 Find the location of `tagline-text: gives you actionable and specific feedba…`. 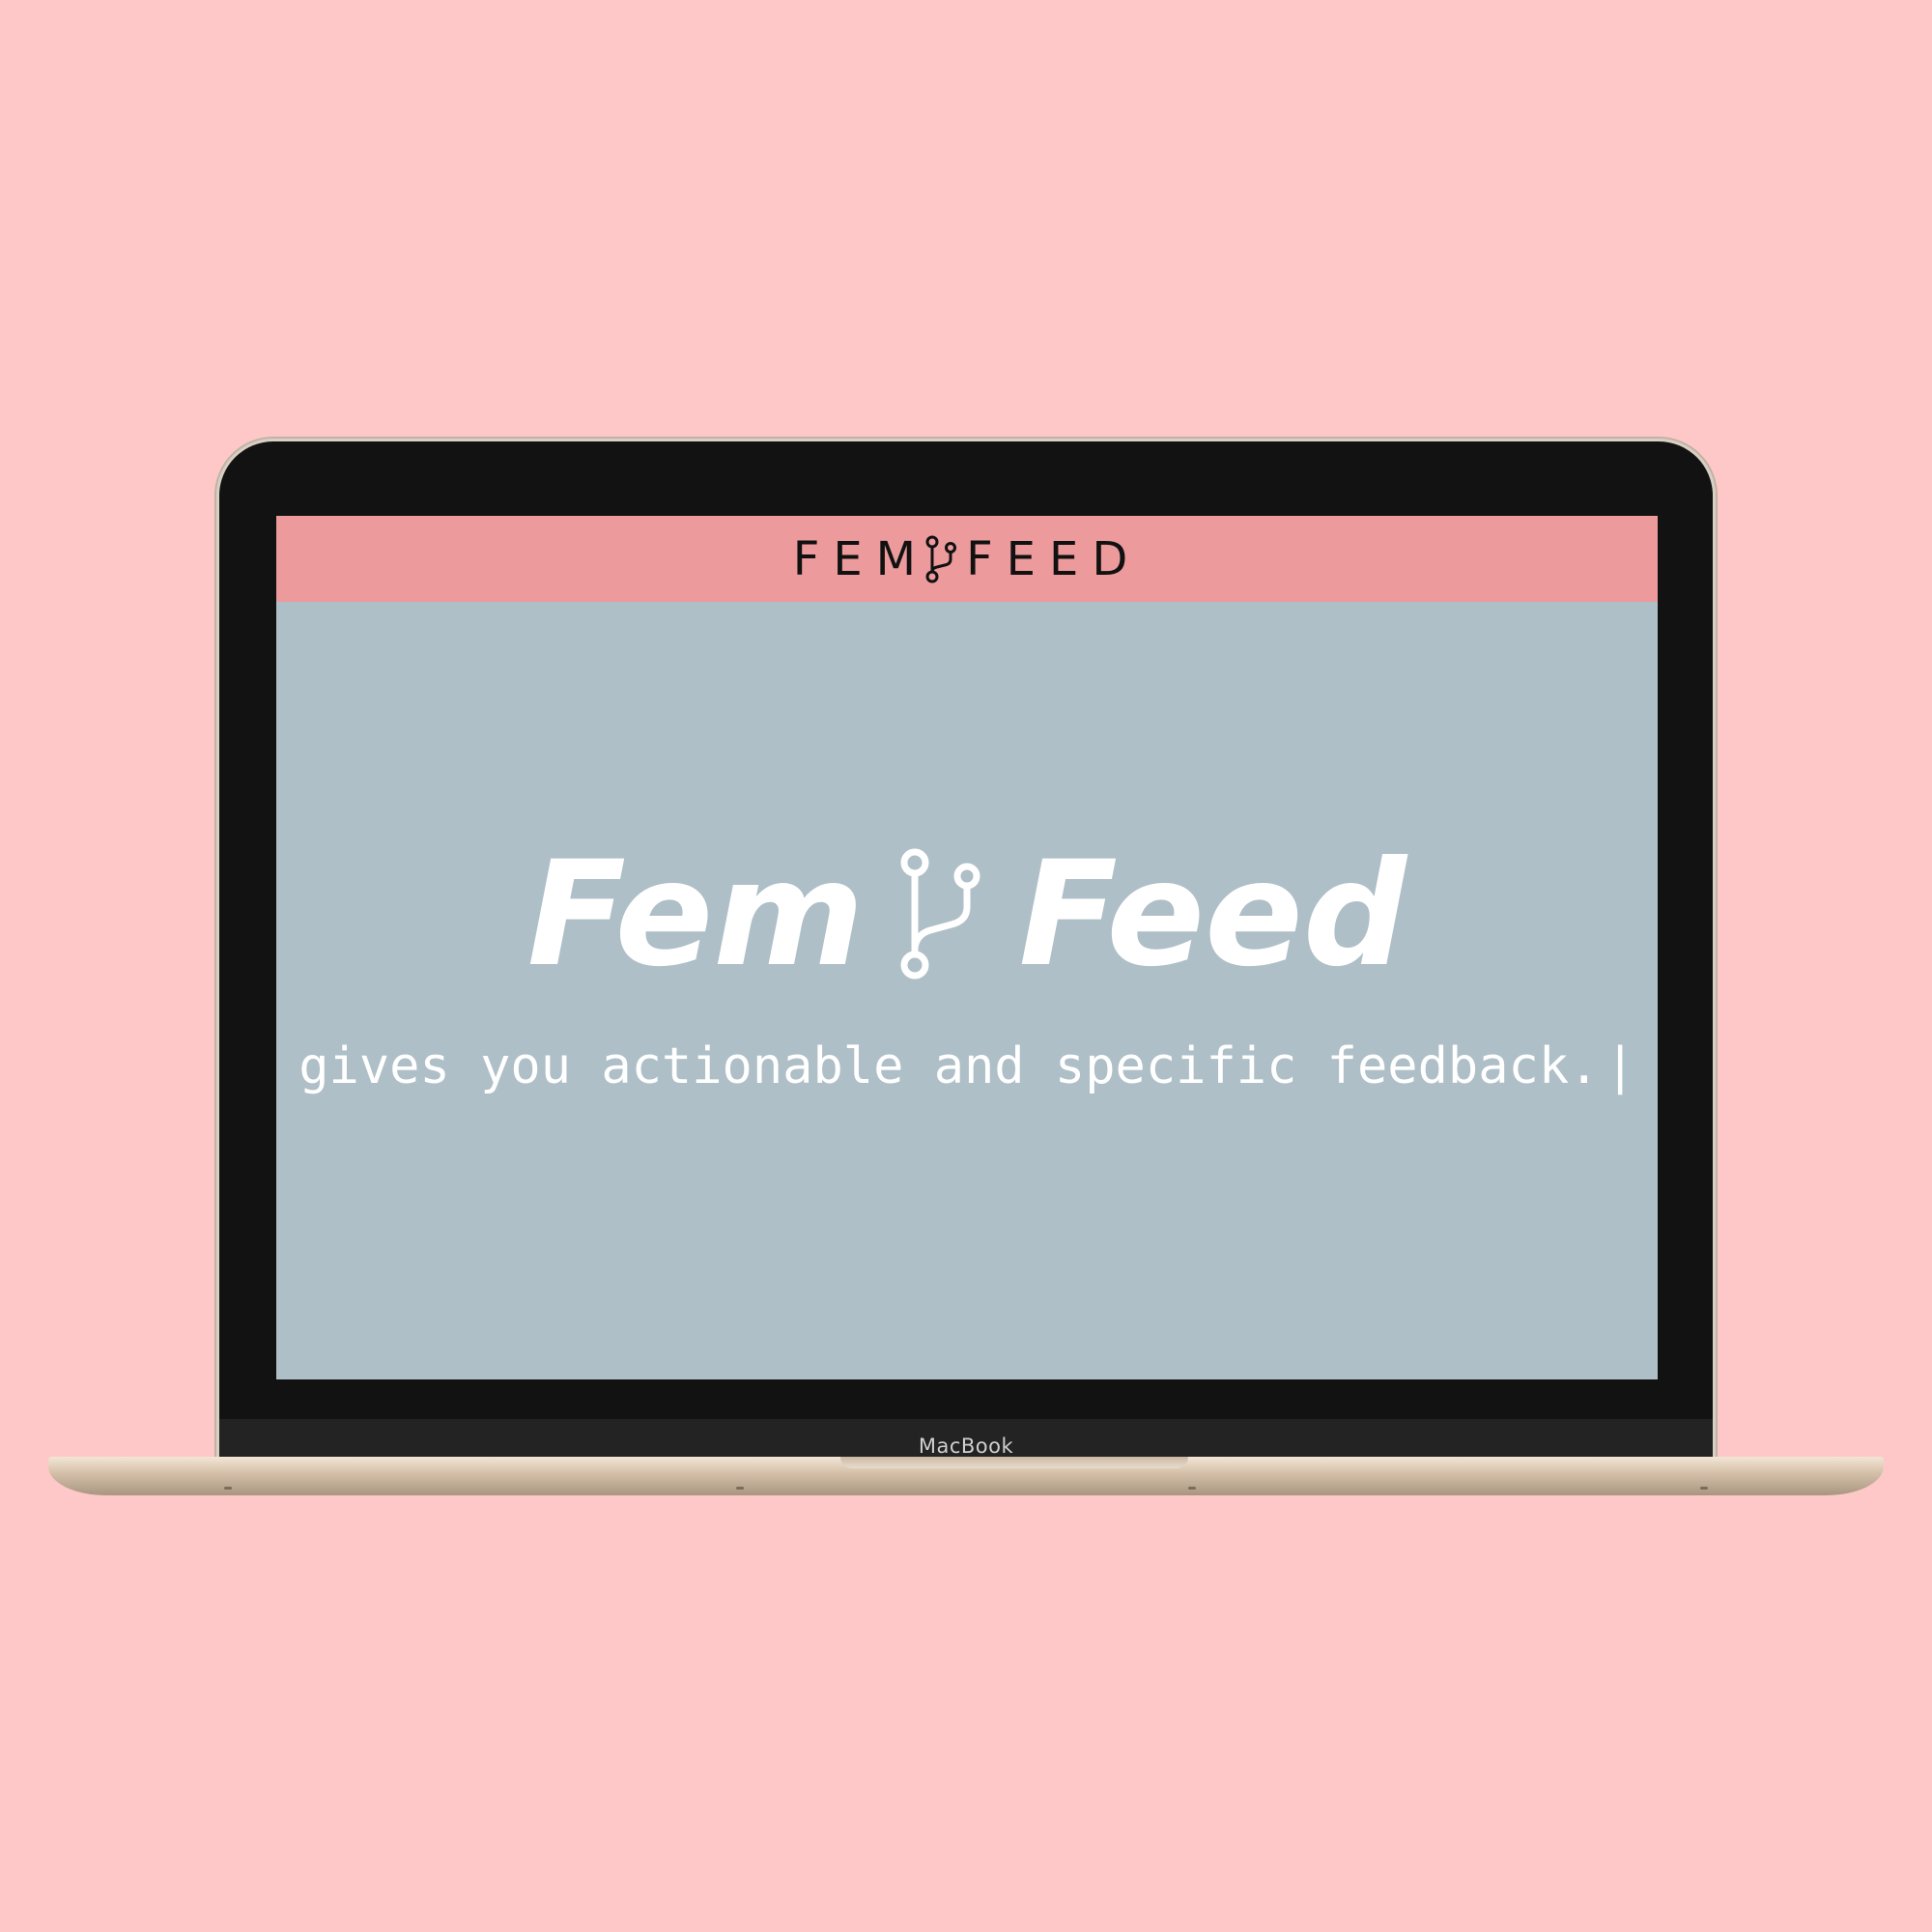

tagline-text: gives you actionable and specific feedba… is located at coordinates (949, 1066).